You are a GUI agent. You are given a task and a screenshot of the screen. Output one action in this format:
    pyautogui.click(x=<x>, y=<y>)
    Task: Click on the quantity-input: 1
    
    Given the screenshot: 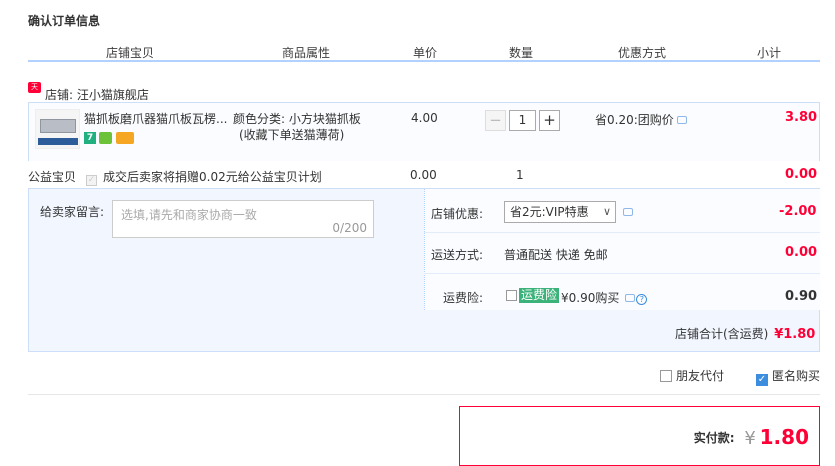 What is the action you would take?
    pyautogui.click(x=522, y=120)
    